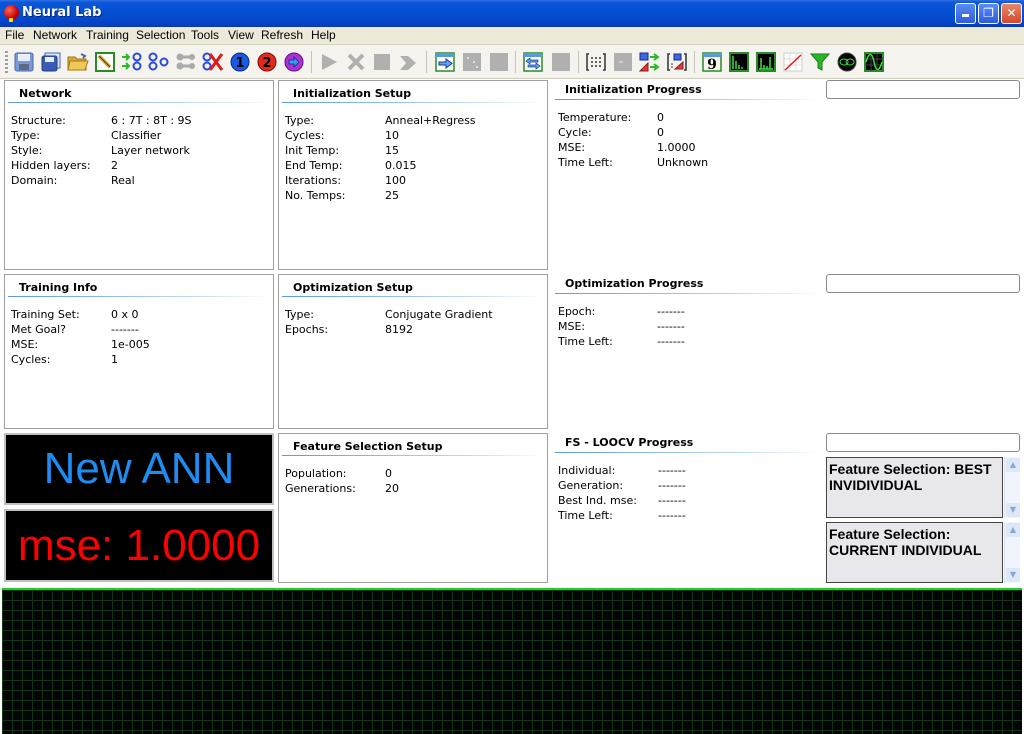  What do you see at coordinates (105, 62) in the screenshot?
I see `edit-button` at bounding box center [105, 62].